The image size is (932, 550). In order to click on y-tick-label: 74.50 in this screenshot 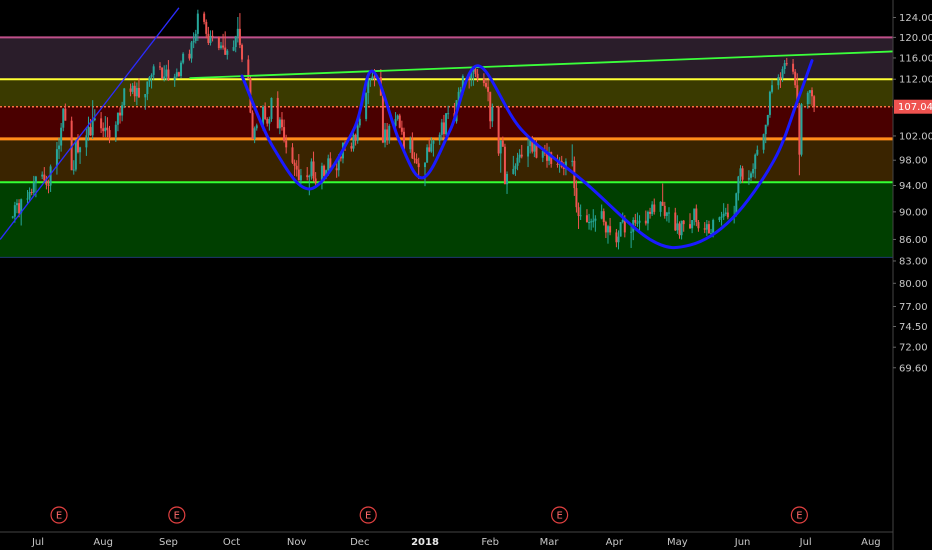, I will do `click(913, 327)`.